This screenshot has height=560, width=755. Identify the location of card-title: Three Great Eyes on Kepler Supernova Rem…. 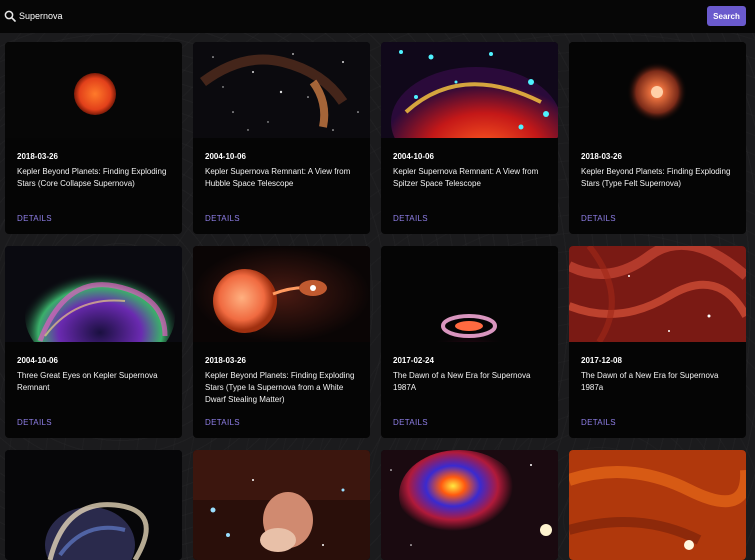
(87, 381).